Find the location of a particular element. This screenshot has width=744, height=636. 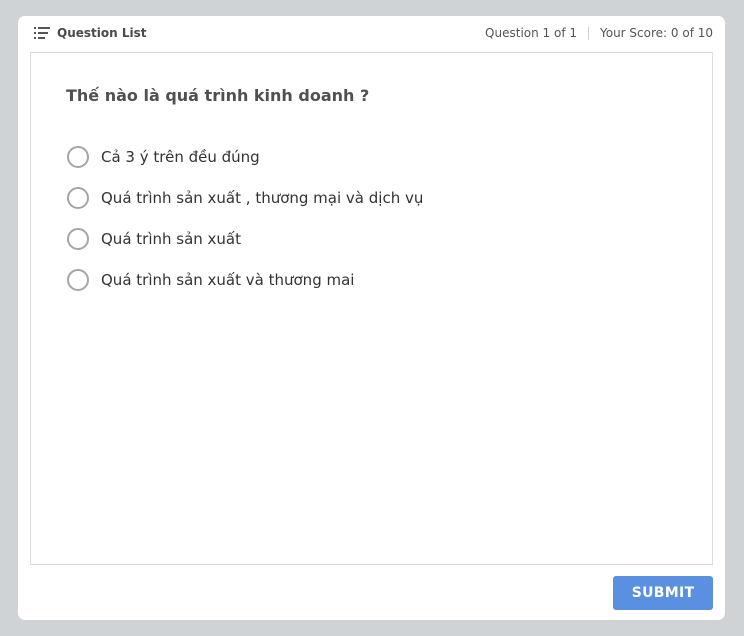

answer-option: Quá trình sản xuất is located at coordinates (245, 238).